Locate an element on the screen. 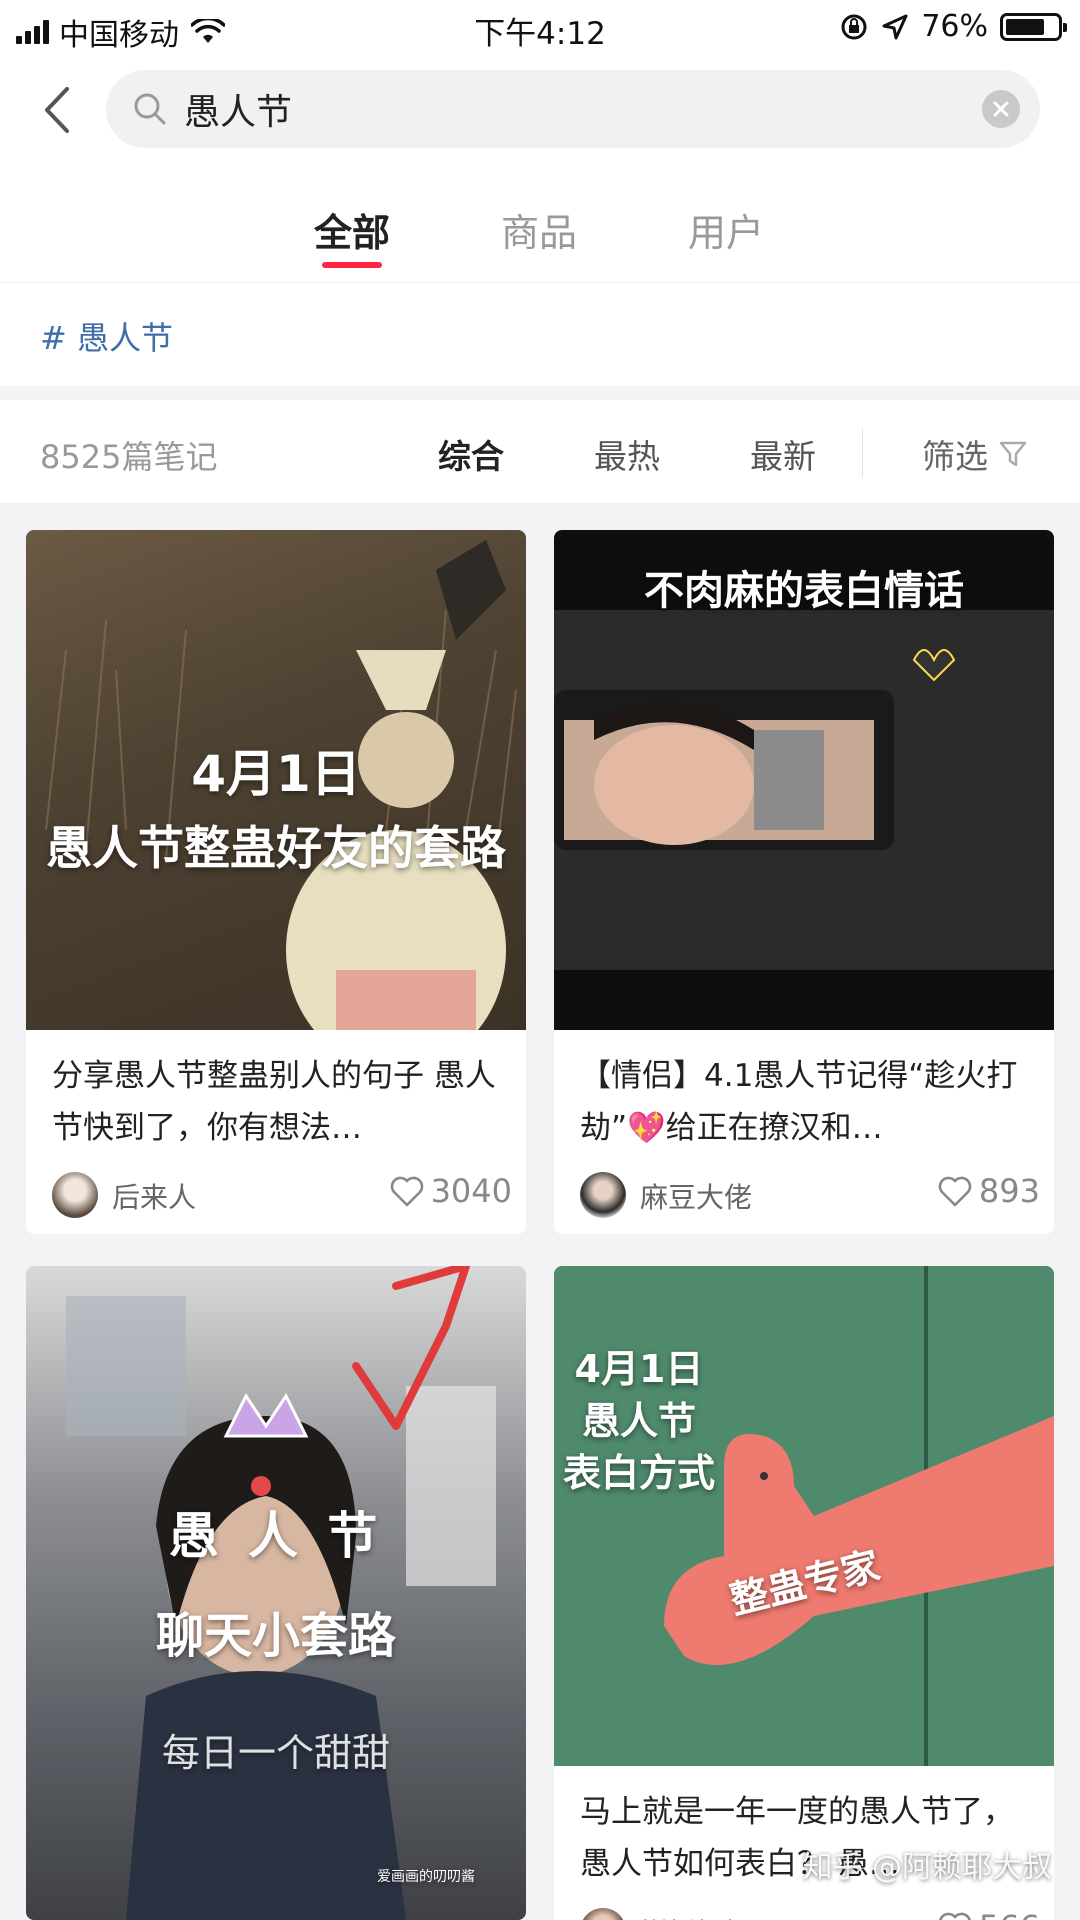 The width and height of the screenshot is (1080, 1920). tab-products: 商品 is located at coordinates (539, 229).